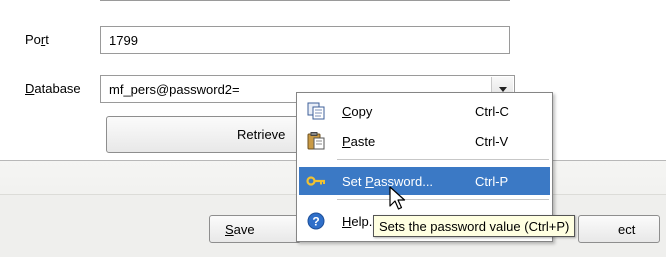  I want to click on retrieve-button-label: Retrieve, so click(261, 134).